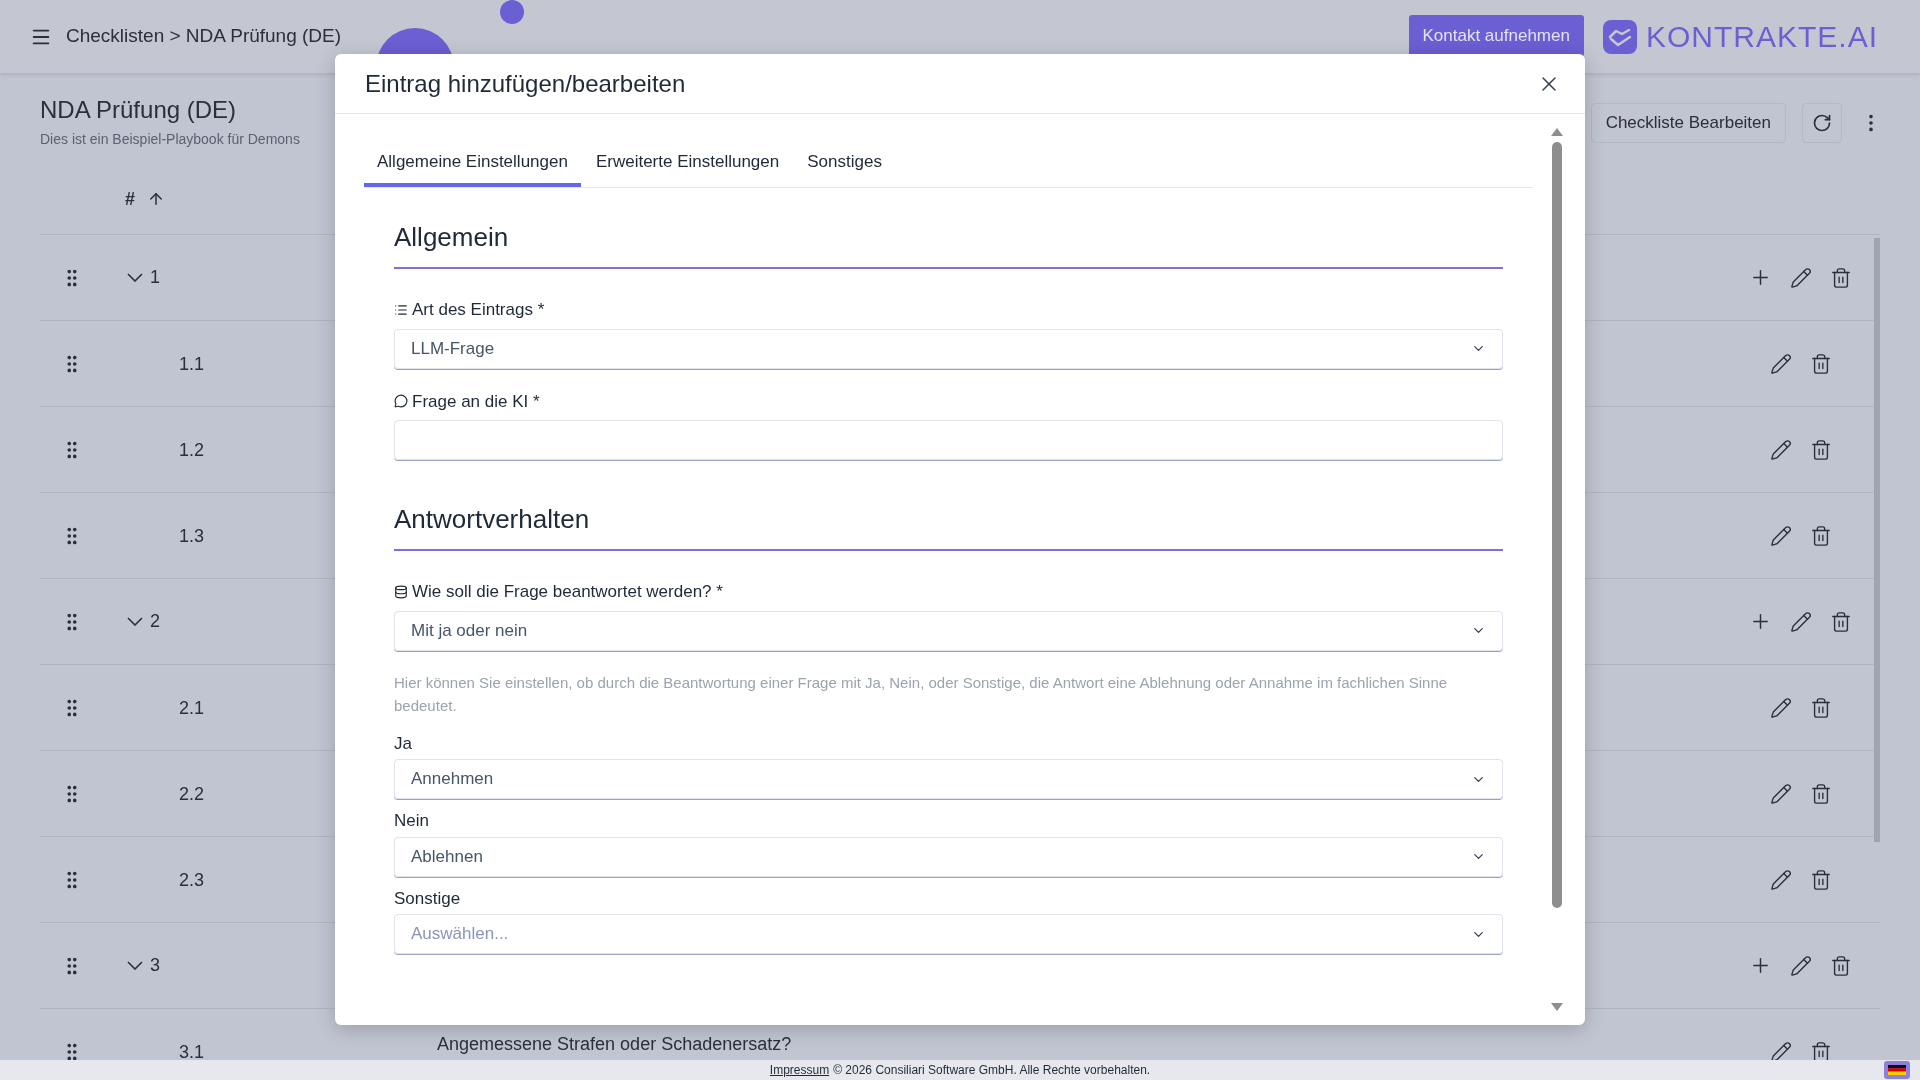  I want to click on edit-checklist-button: Checkliste Bearbeiten, so click(1688, 123).